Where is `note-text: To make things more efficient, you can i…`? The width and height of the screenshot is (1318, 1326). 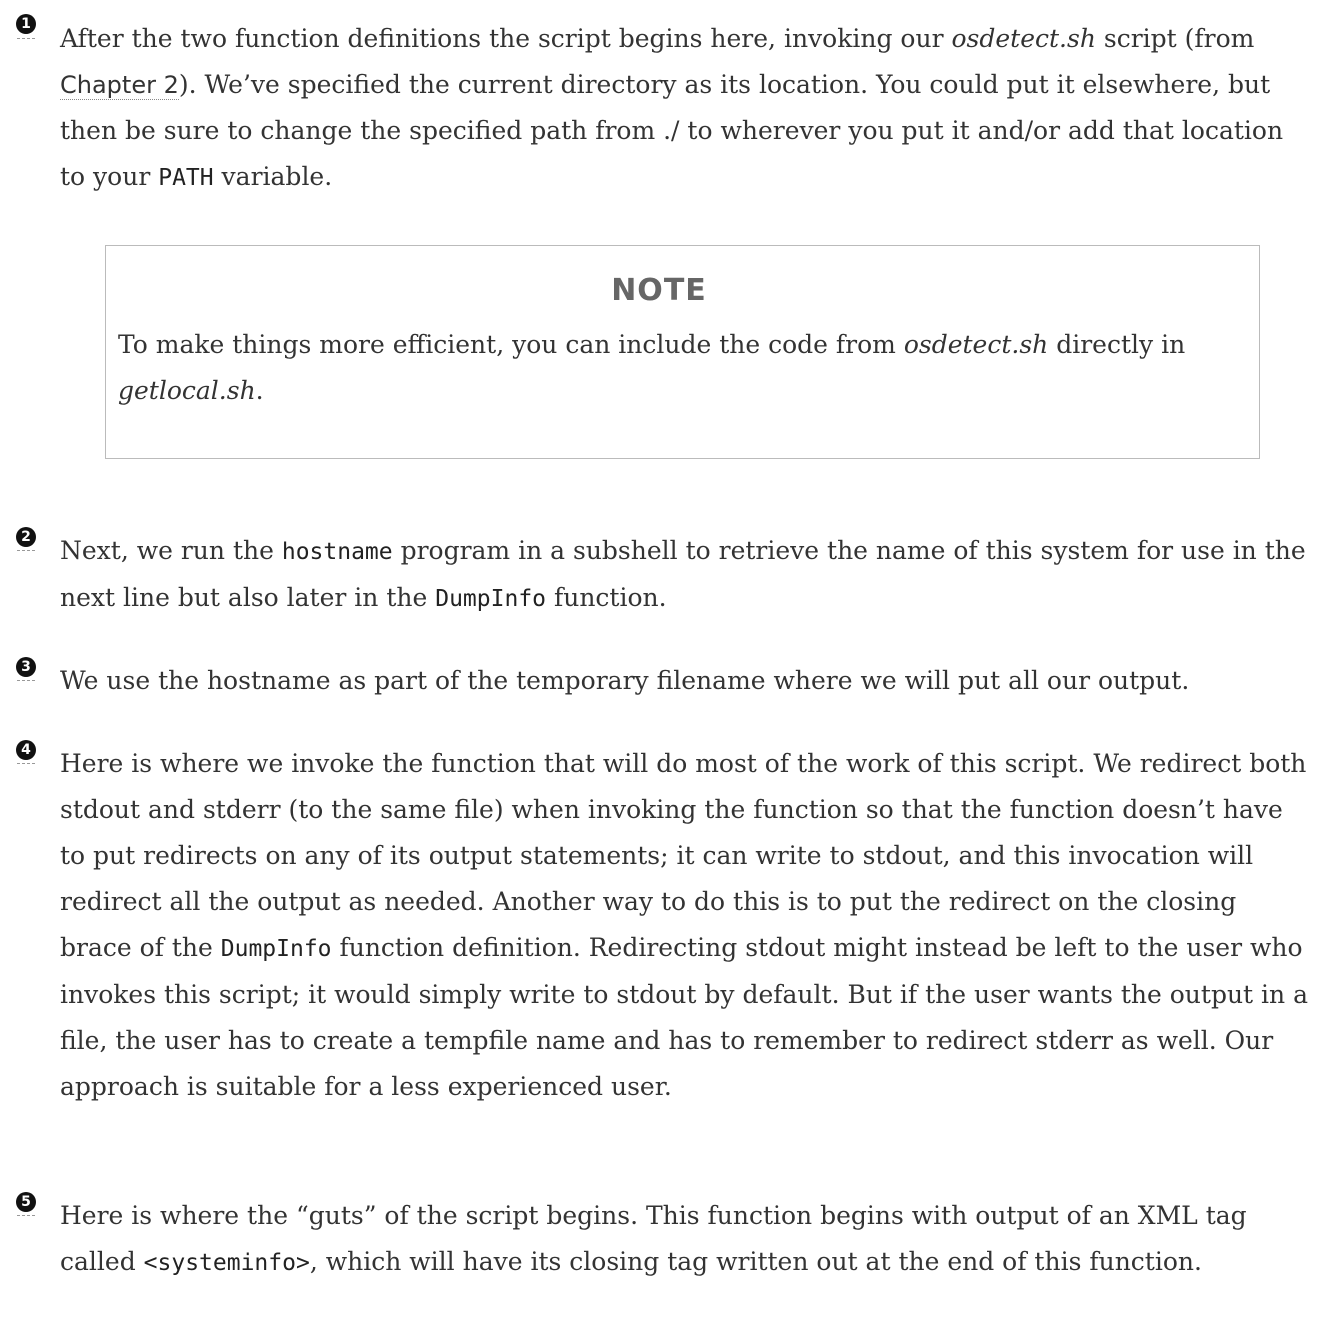 note-text: To make things more efficient, you can i… is located at coordinates (683, 368).